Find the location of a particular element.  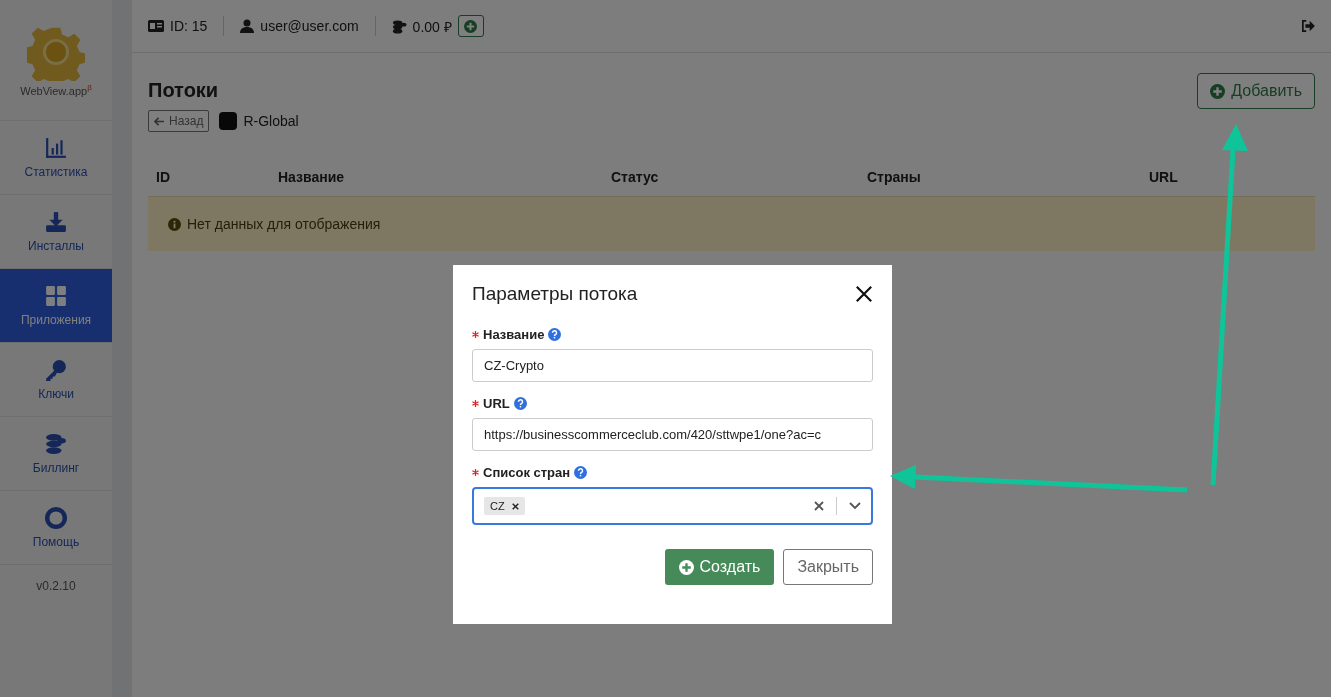

modal-title: Параметры потока is located at coordinates (555, 294).